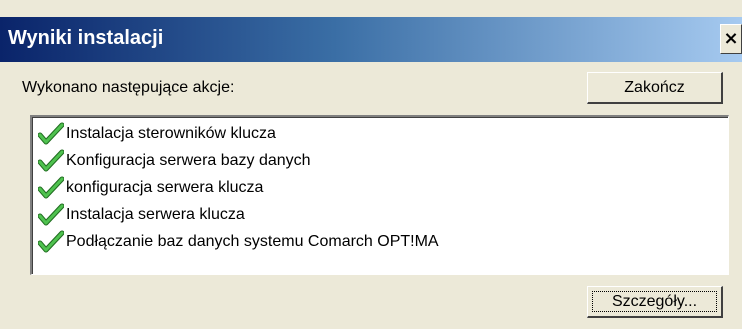 This screenshot has height=329, width=742. I want to click on action-label: Konfiguracja serwera bazy danych, so click(188, 160).